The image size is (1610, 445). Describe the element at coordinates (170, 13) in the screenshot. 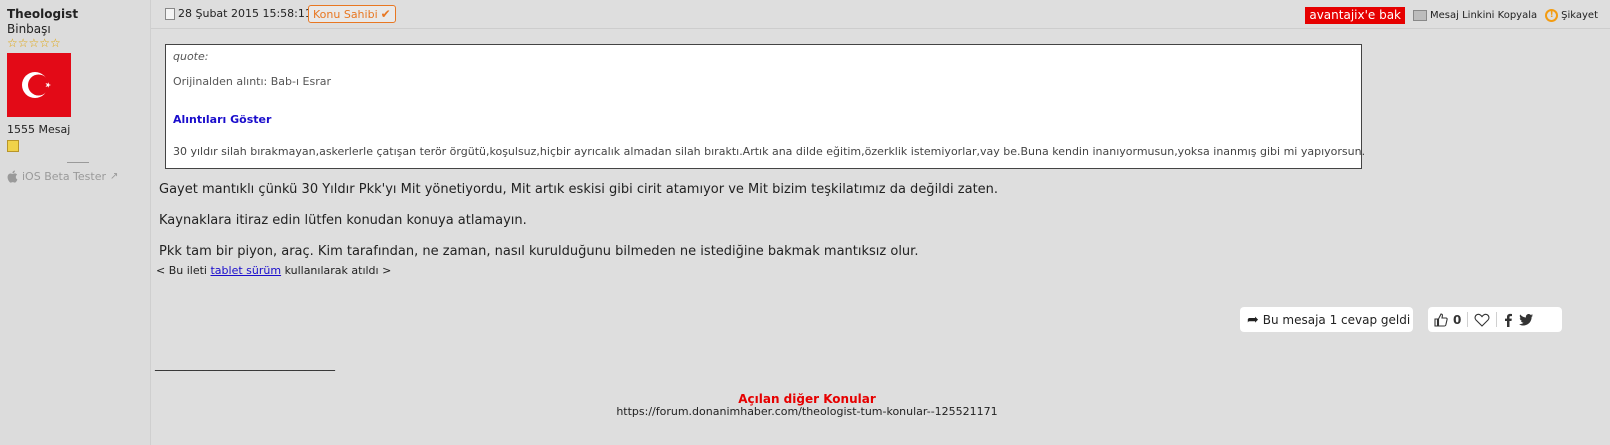

I see `document-icon` at that location.